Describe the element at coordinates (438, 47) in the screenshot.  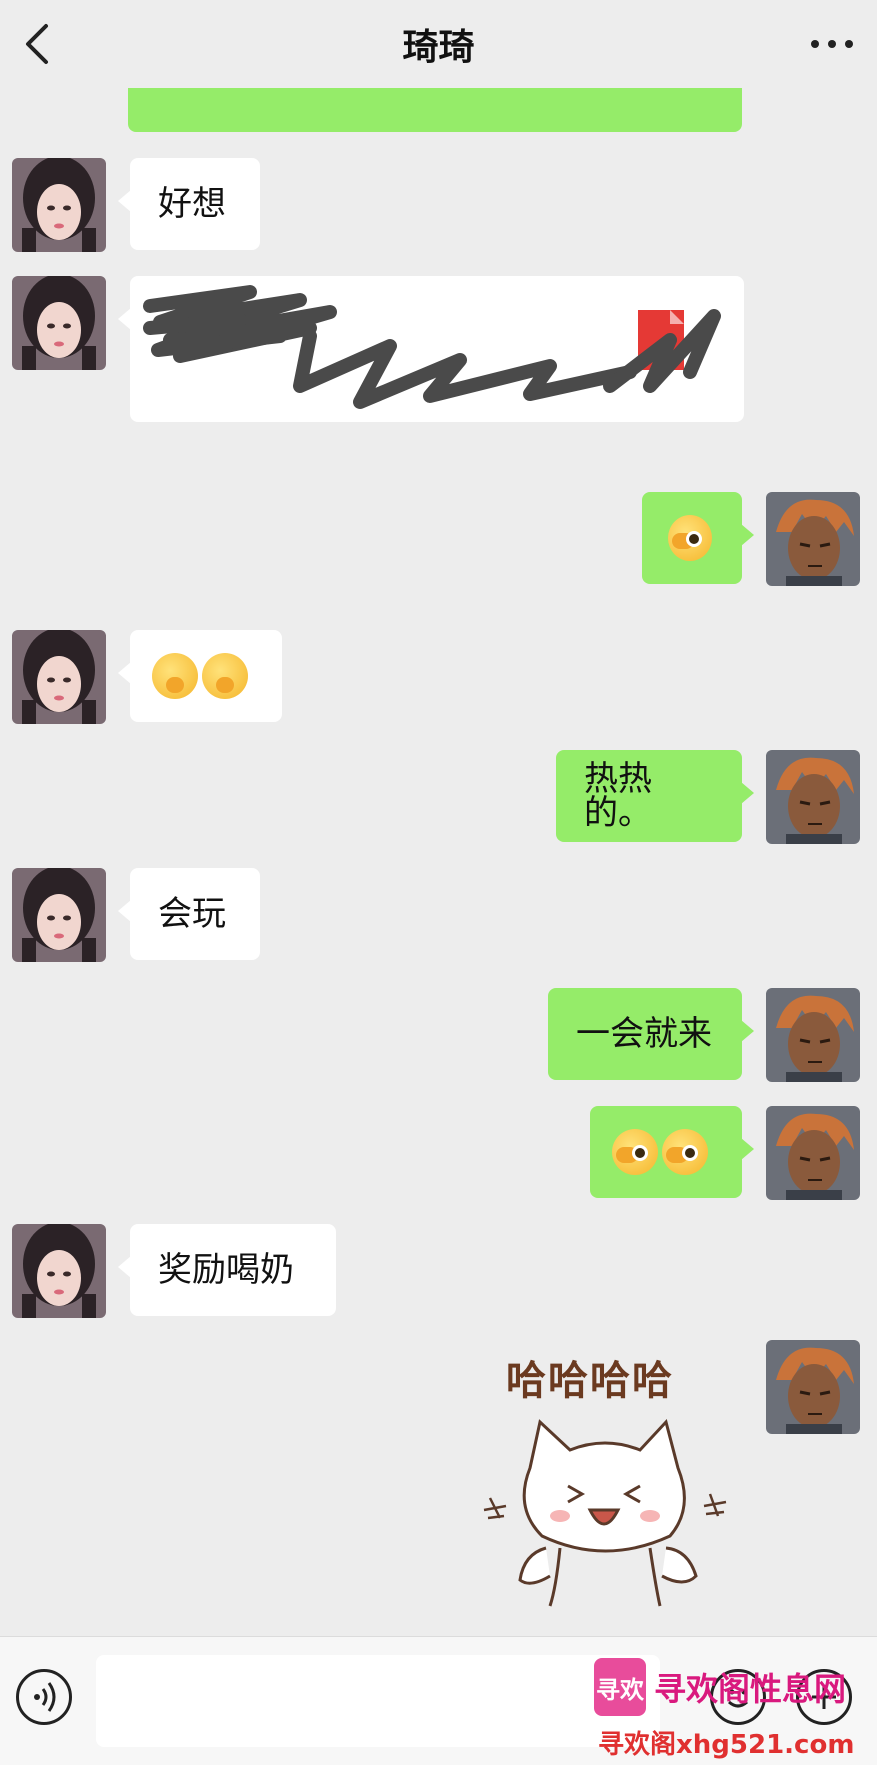
I see `chat-title: 琦琦` at that location.